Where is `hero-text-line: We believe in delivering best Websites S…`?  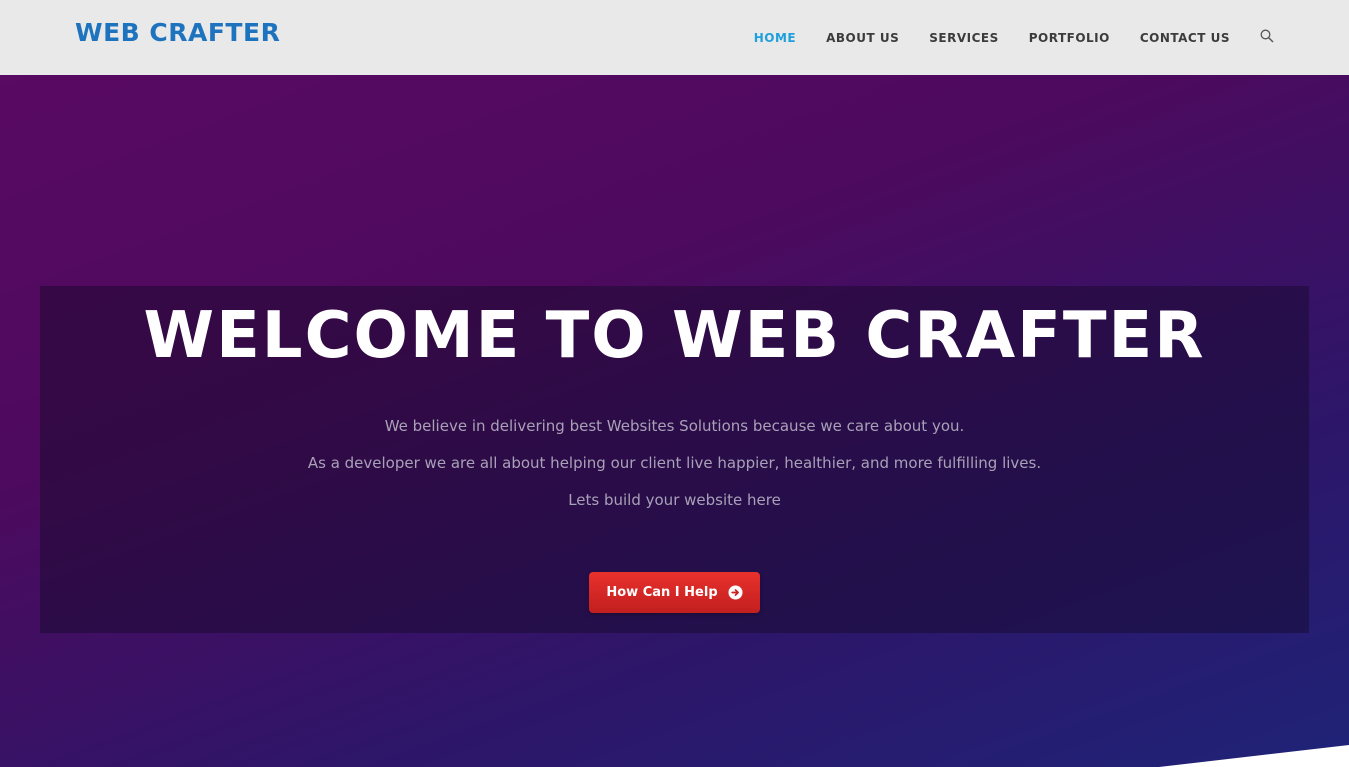 hero-text-line: We believe in delivering best Websites S… is located at coordinates (674, 426).